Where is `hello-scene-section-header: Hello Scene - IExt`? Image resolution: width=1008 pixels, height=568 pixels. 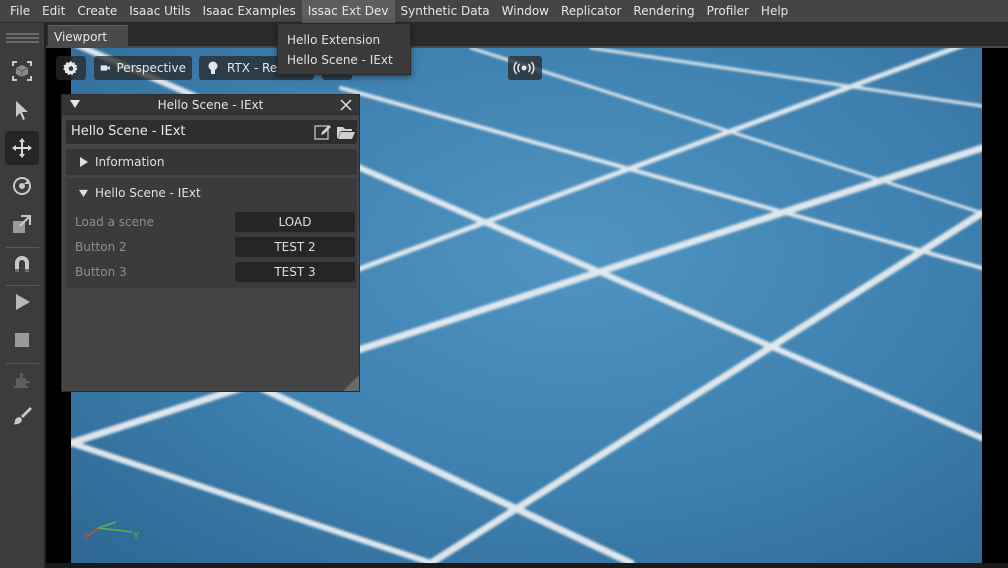 hello-scene-section-header: Hello Scene - IExt is located at coordinates (211, 193).